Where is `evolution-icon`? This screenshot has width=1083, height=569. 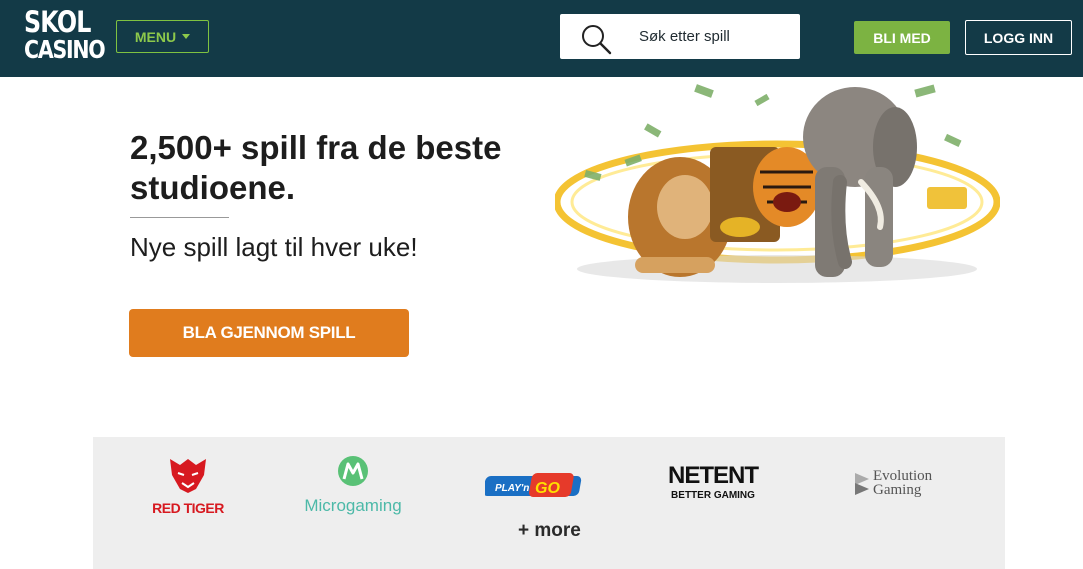 evolution-icon is located at coordinates (862, 484).